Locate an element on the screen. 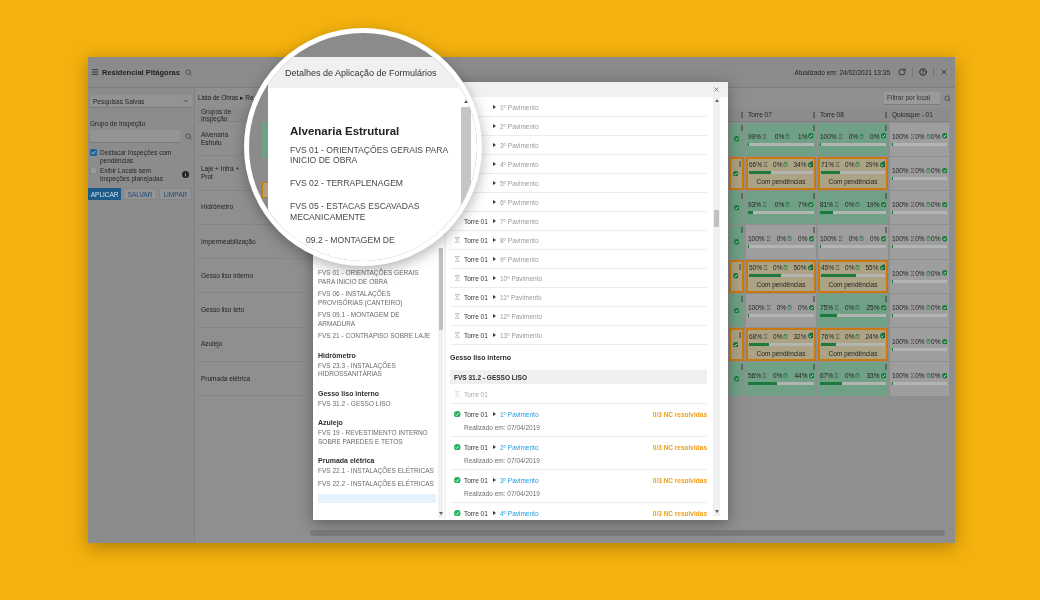 The width and height of the screenshot is (1040, 600). form-item: FVS 02 - TERRAPLENAGEM is located at coordinates (373, 183).